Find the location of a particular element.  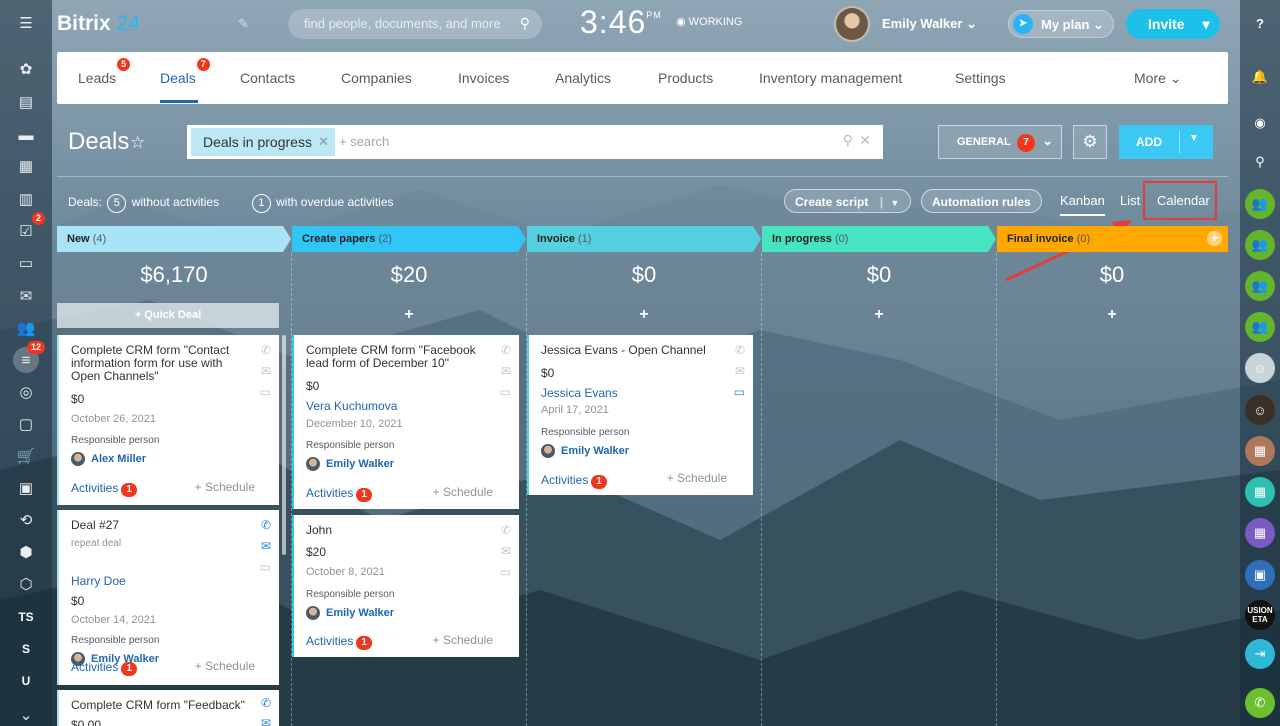

tab-deals: Deals 7 is located at coordinates (185, 72).